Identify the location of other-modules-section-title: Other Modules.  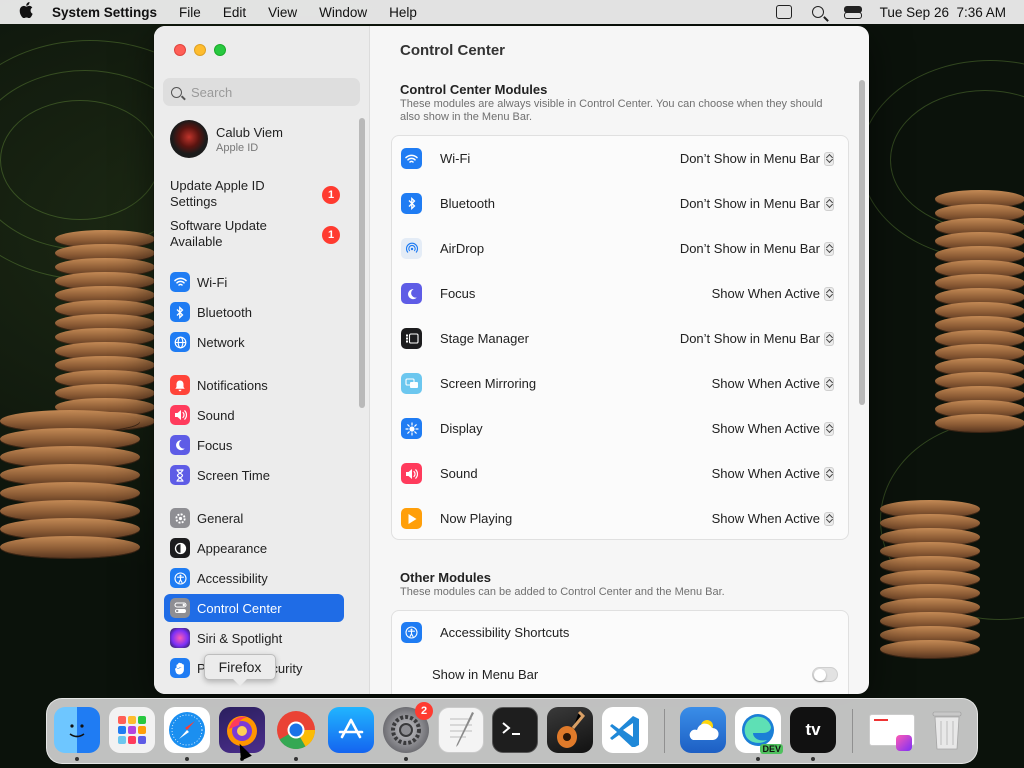
(446, 577).